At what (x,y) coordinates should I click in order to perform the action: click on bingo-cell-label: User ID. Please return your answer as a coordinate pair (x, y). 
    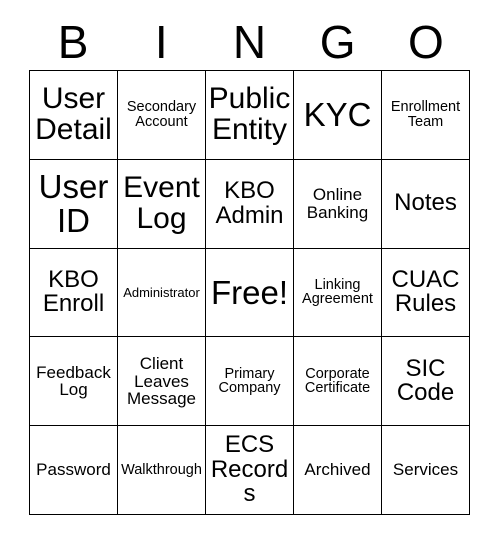
    Looking at the image, I should click on (73, 203).